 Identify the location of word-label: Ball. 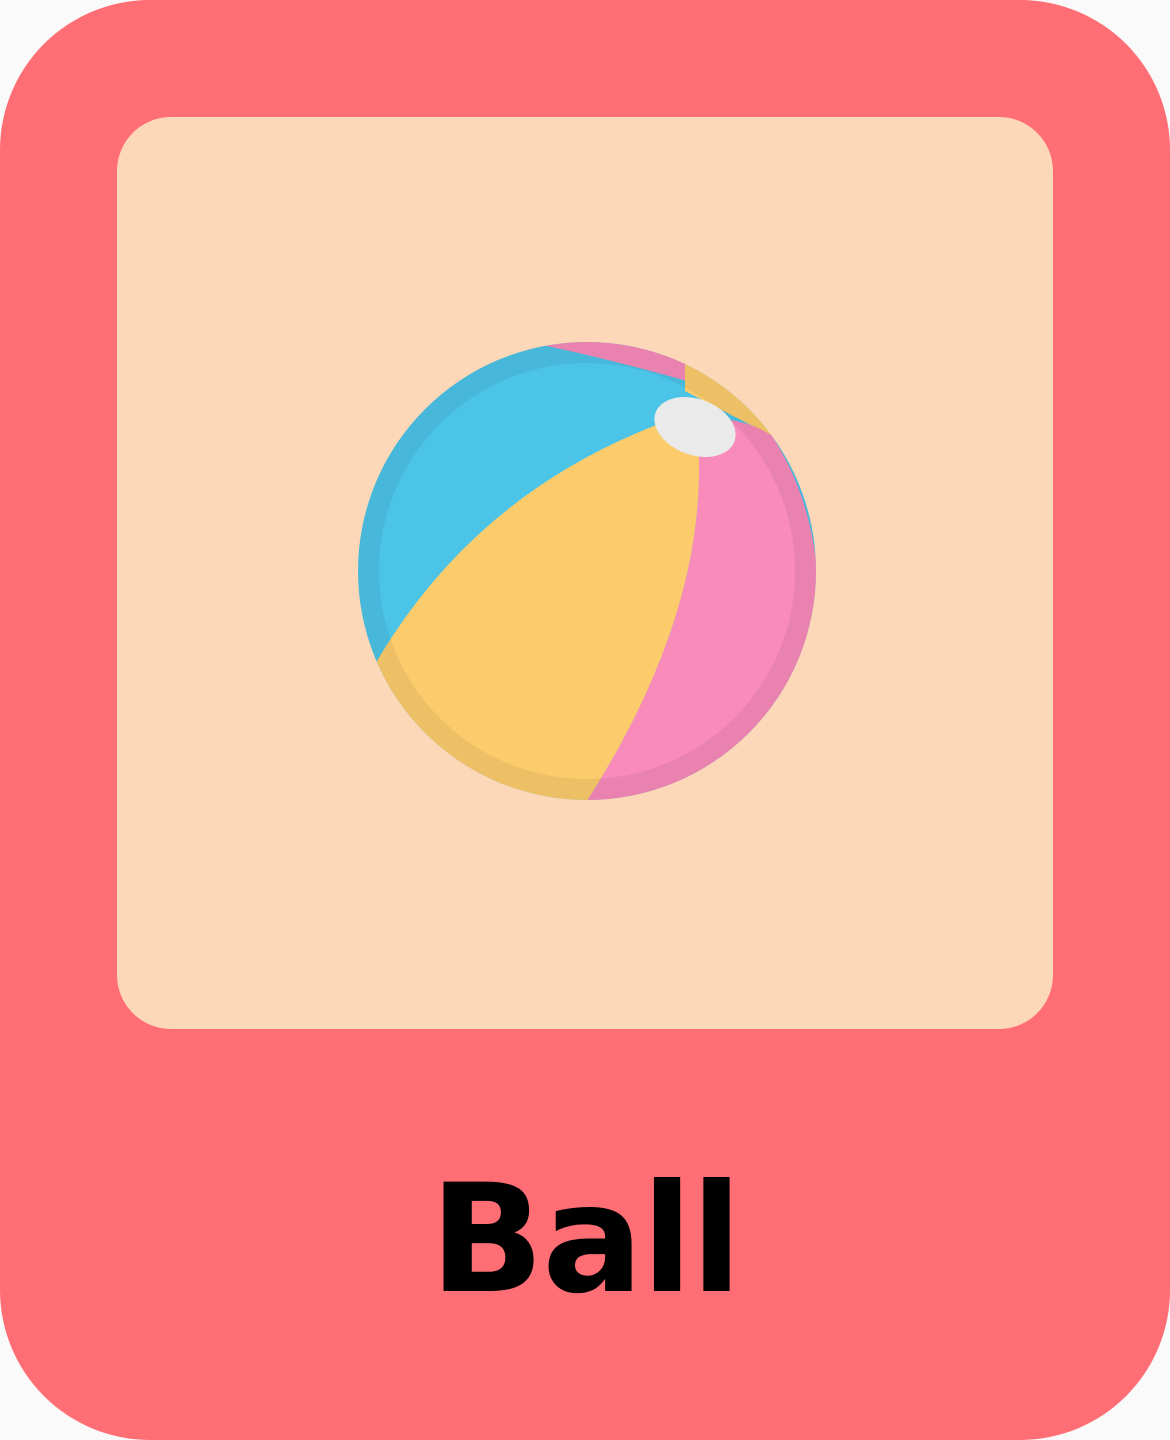
(585, 1240).